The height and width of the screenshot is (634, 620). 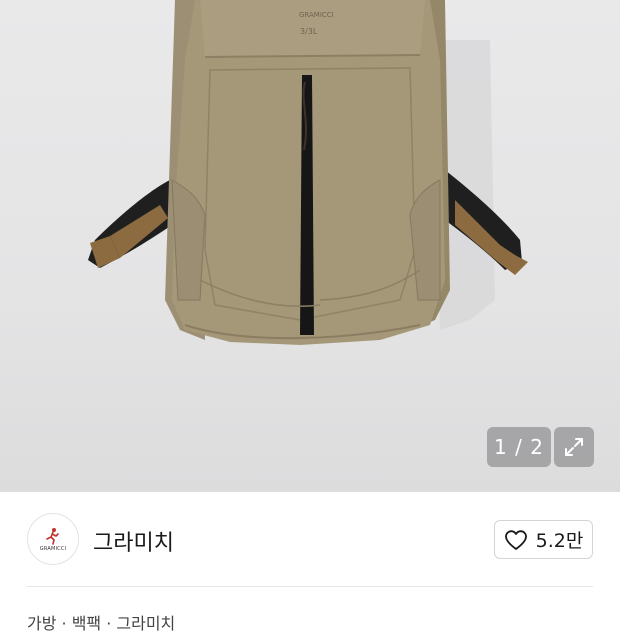 I want to click on like-count: 5.2만, so click(x=559, y=541).